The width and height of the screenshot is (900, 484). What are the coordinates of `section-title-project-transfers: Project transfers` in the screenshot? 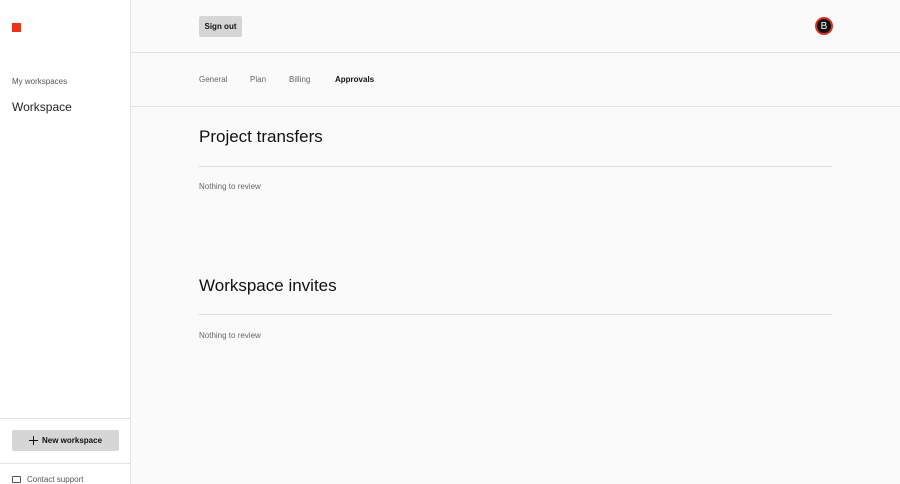 It's located at (261, 136).